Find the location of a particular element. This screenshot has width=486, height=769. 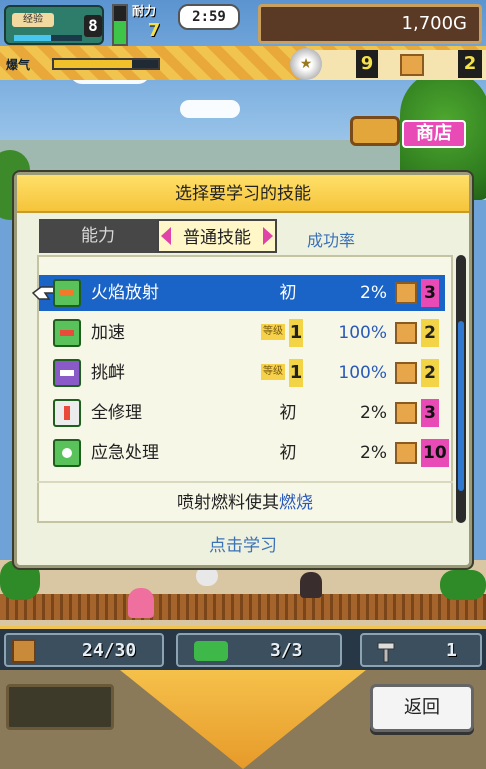

fence is located at coordinates (243, 607).